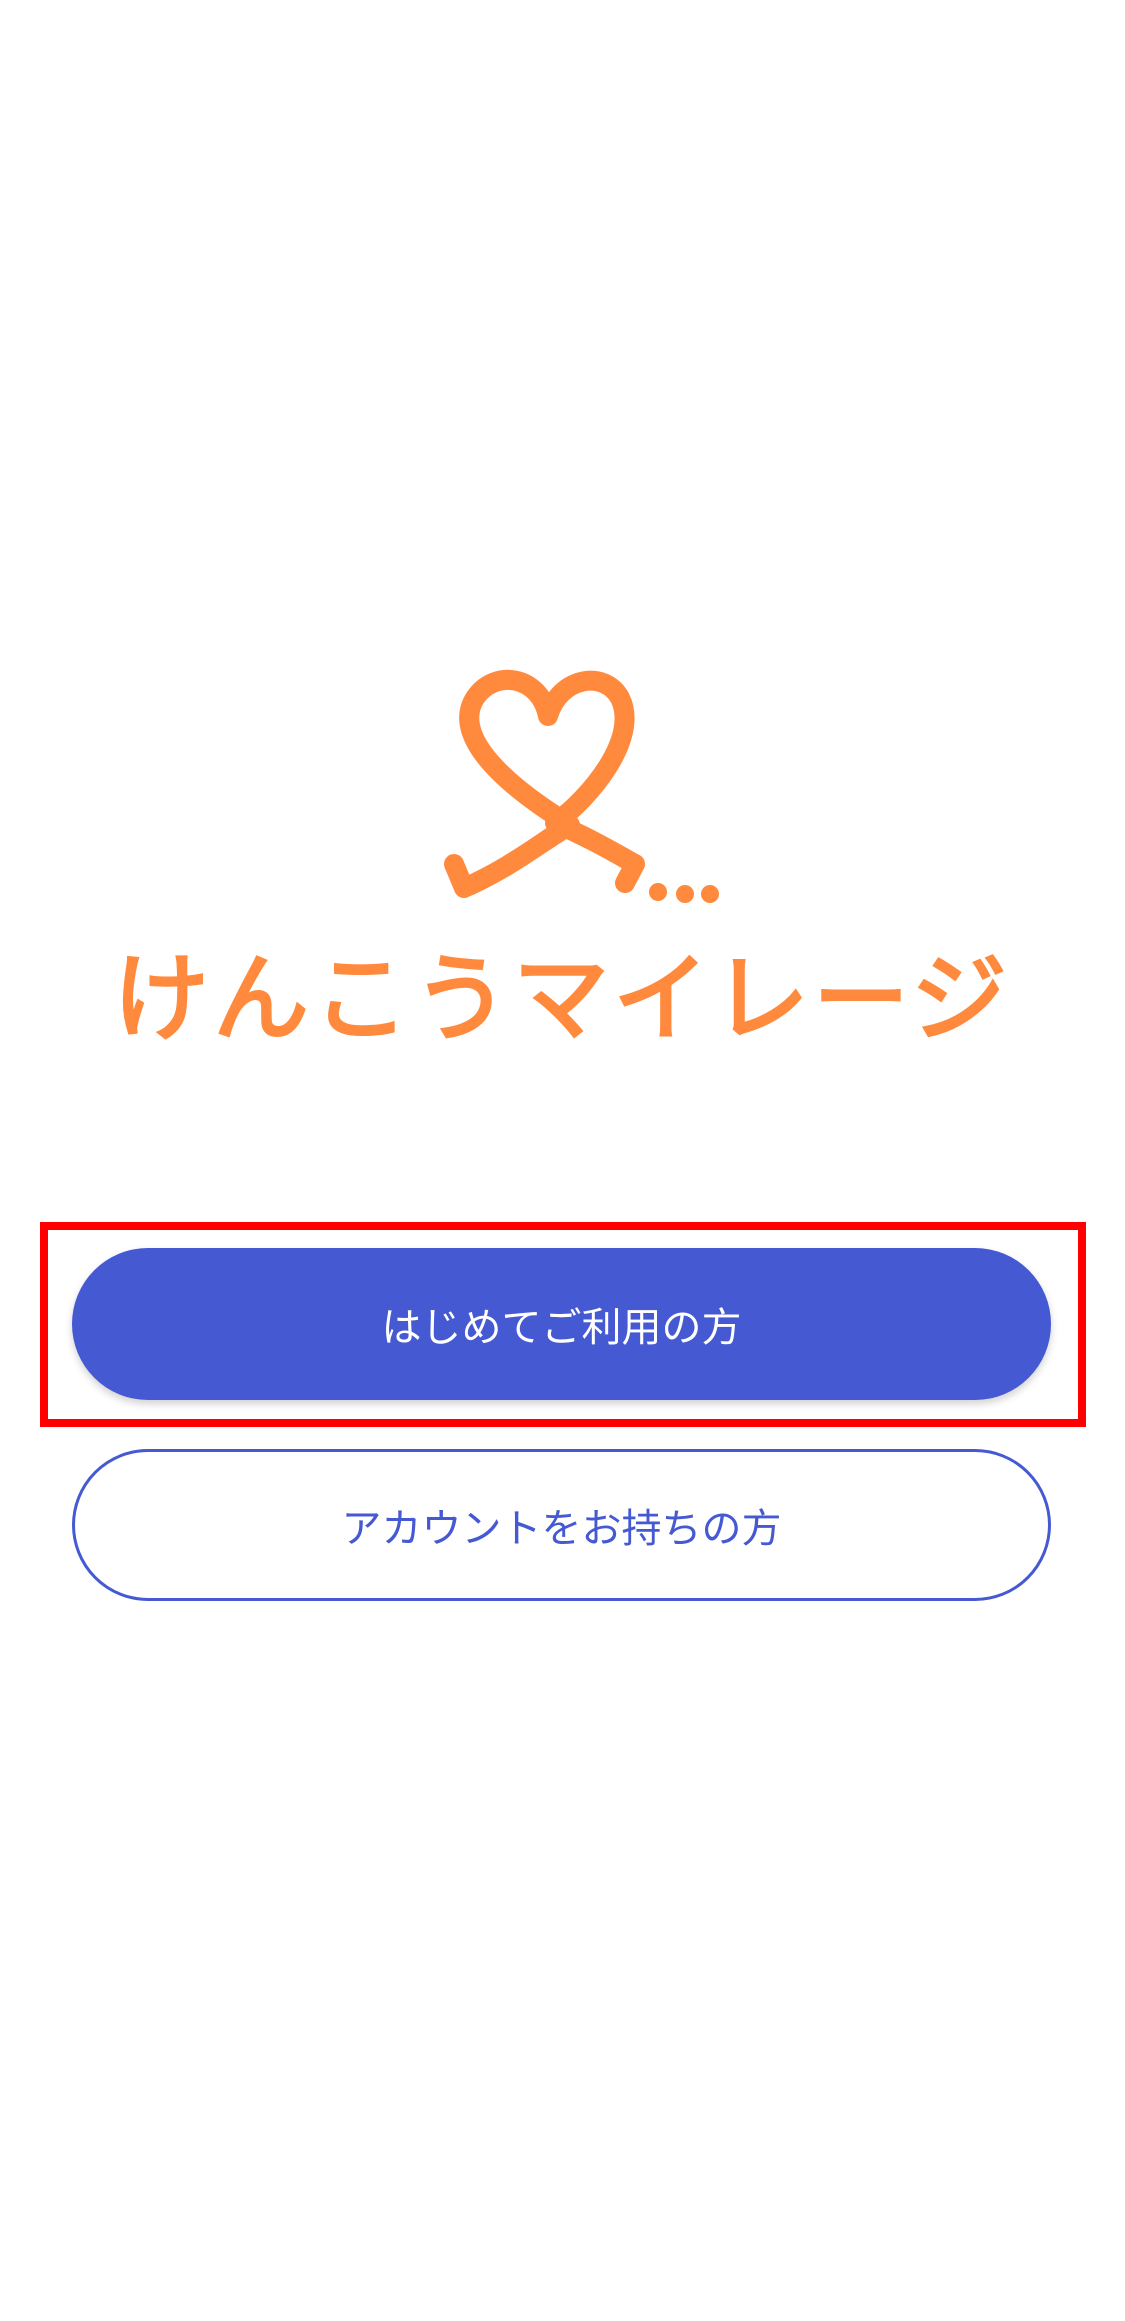  I want to click on first-time-user-button: はじめてご利用の方, so click(561, 1324).